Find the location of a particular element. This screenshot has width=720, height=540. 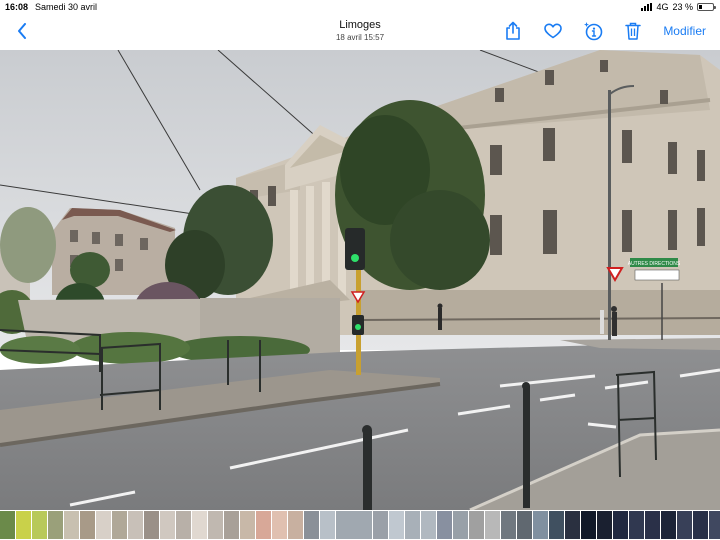

status-right: 4G 23 % is located at coordinates (678, 7).